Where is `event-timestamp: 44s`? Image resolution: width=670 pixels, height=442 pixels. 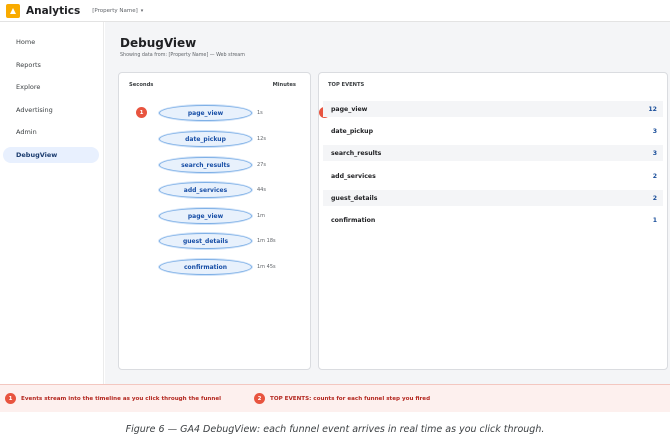
event-timestamp: 44s is located at coordinates (261, 190).